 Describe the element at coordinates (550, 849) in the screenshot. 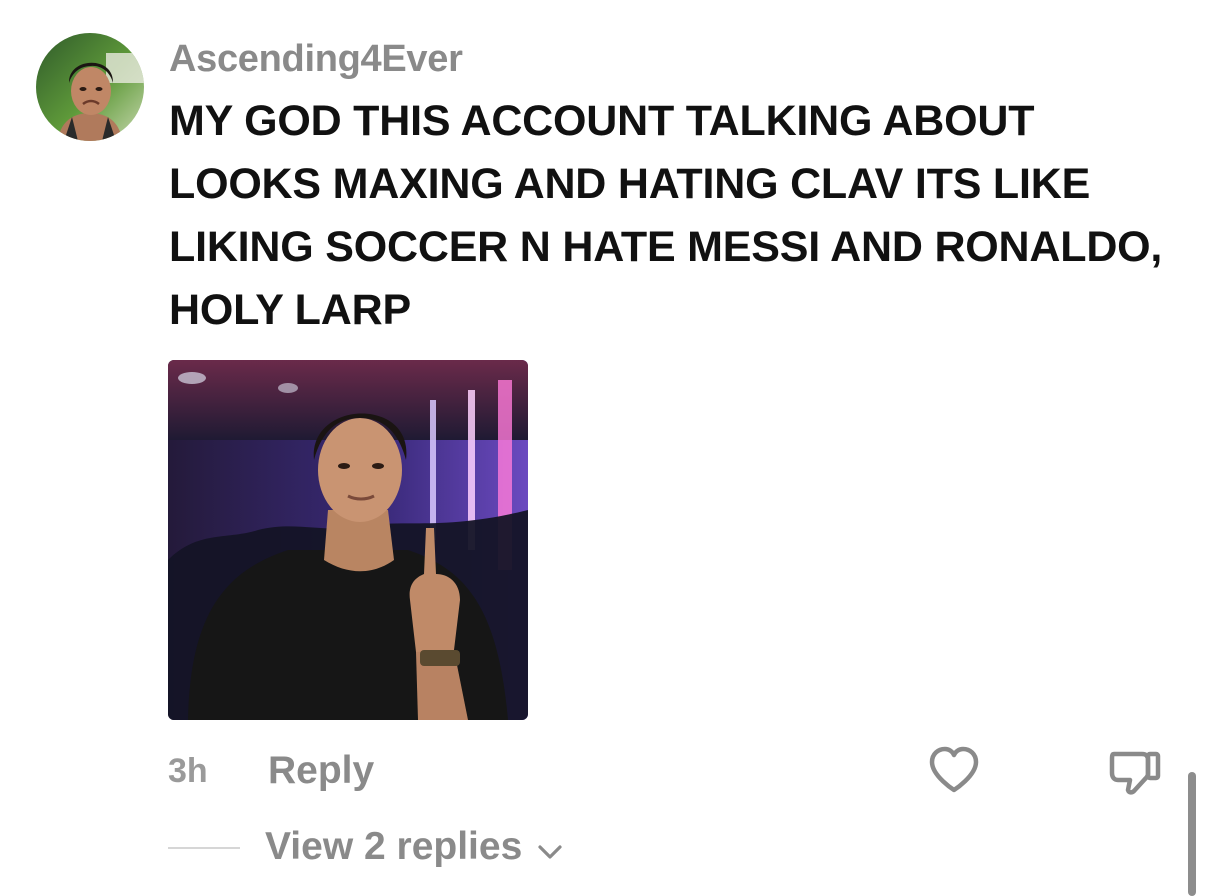

I see `chevron-down-icon` at that location.